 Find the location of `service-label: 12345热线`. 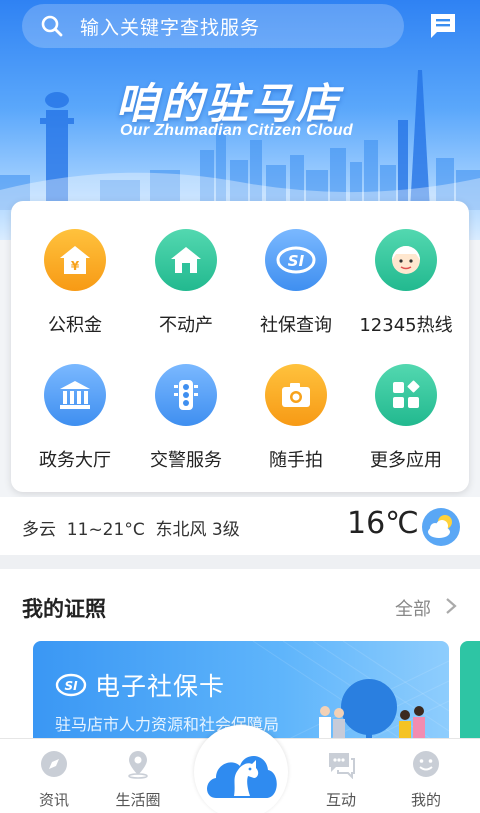

service-label: 12345热线 is located at coordinates (406, 325).